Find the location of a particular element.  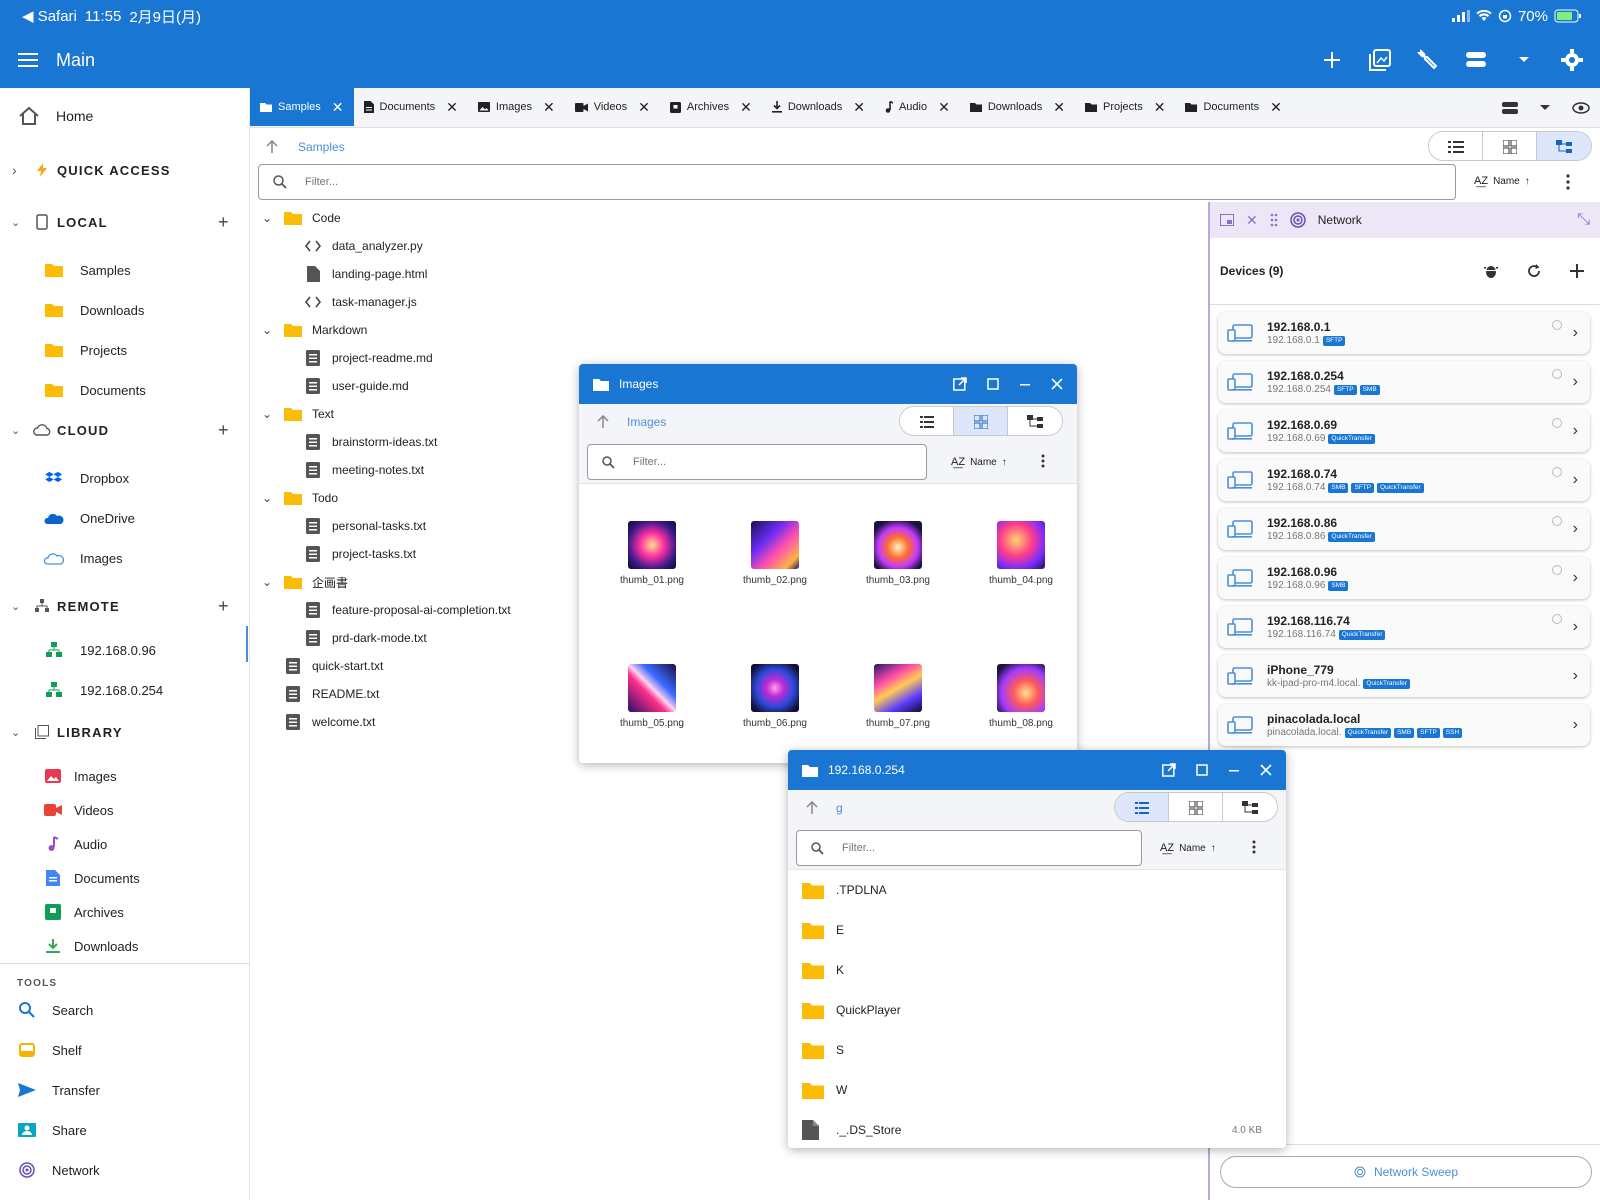

filter-field is located at coordinates (757, 462).